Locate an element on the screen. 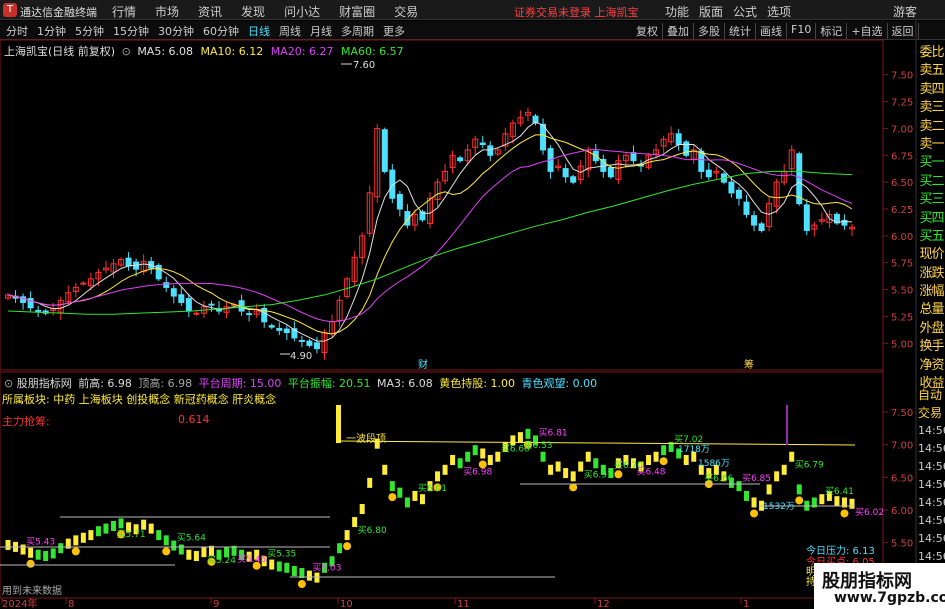 The width and height of the screenshot is (945, 609). main-axis-label: 5.00 is located at coordinates (902, 344).